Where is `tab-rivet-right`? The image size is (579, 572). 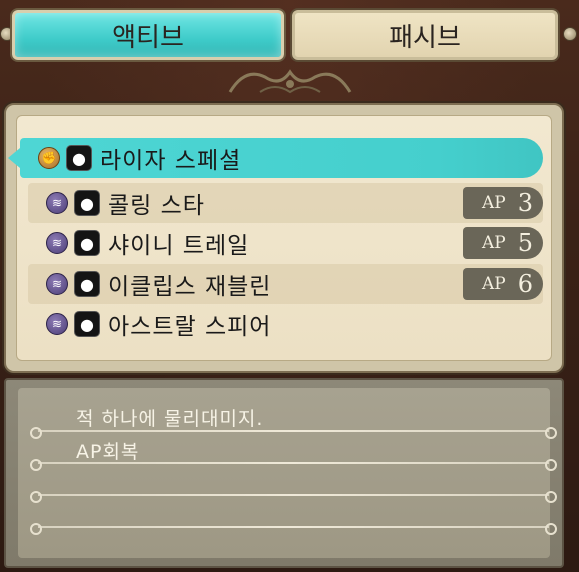 tab-rivet-right is located at coordinates (570, 34).